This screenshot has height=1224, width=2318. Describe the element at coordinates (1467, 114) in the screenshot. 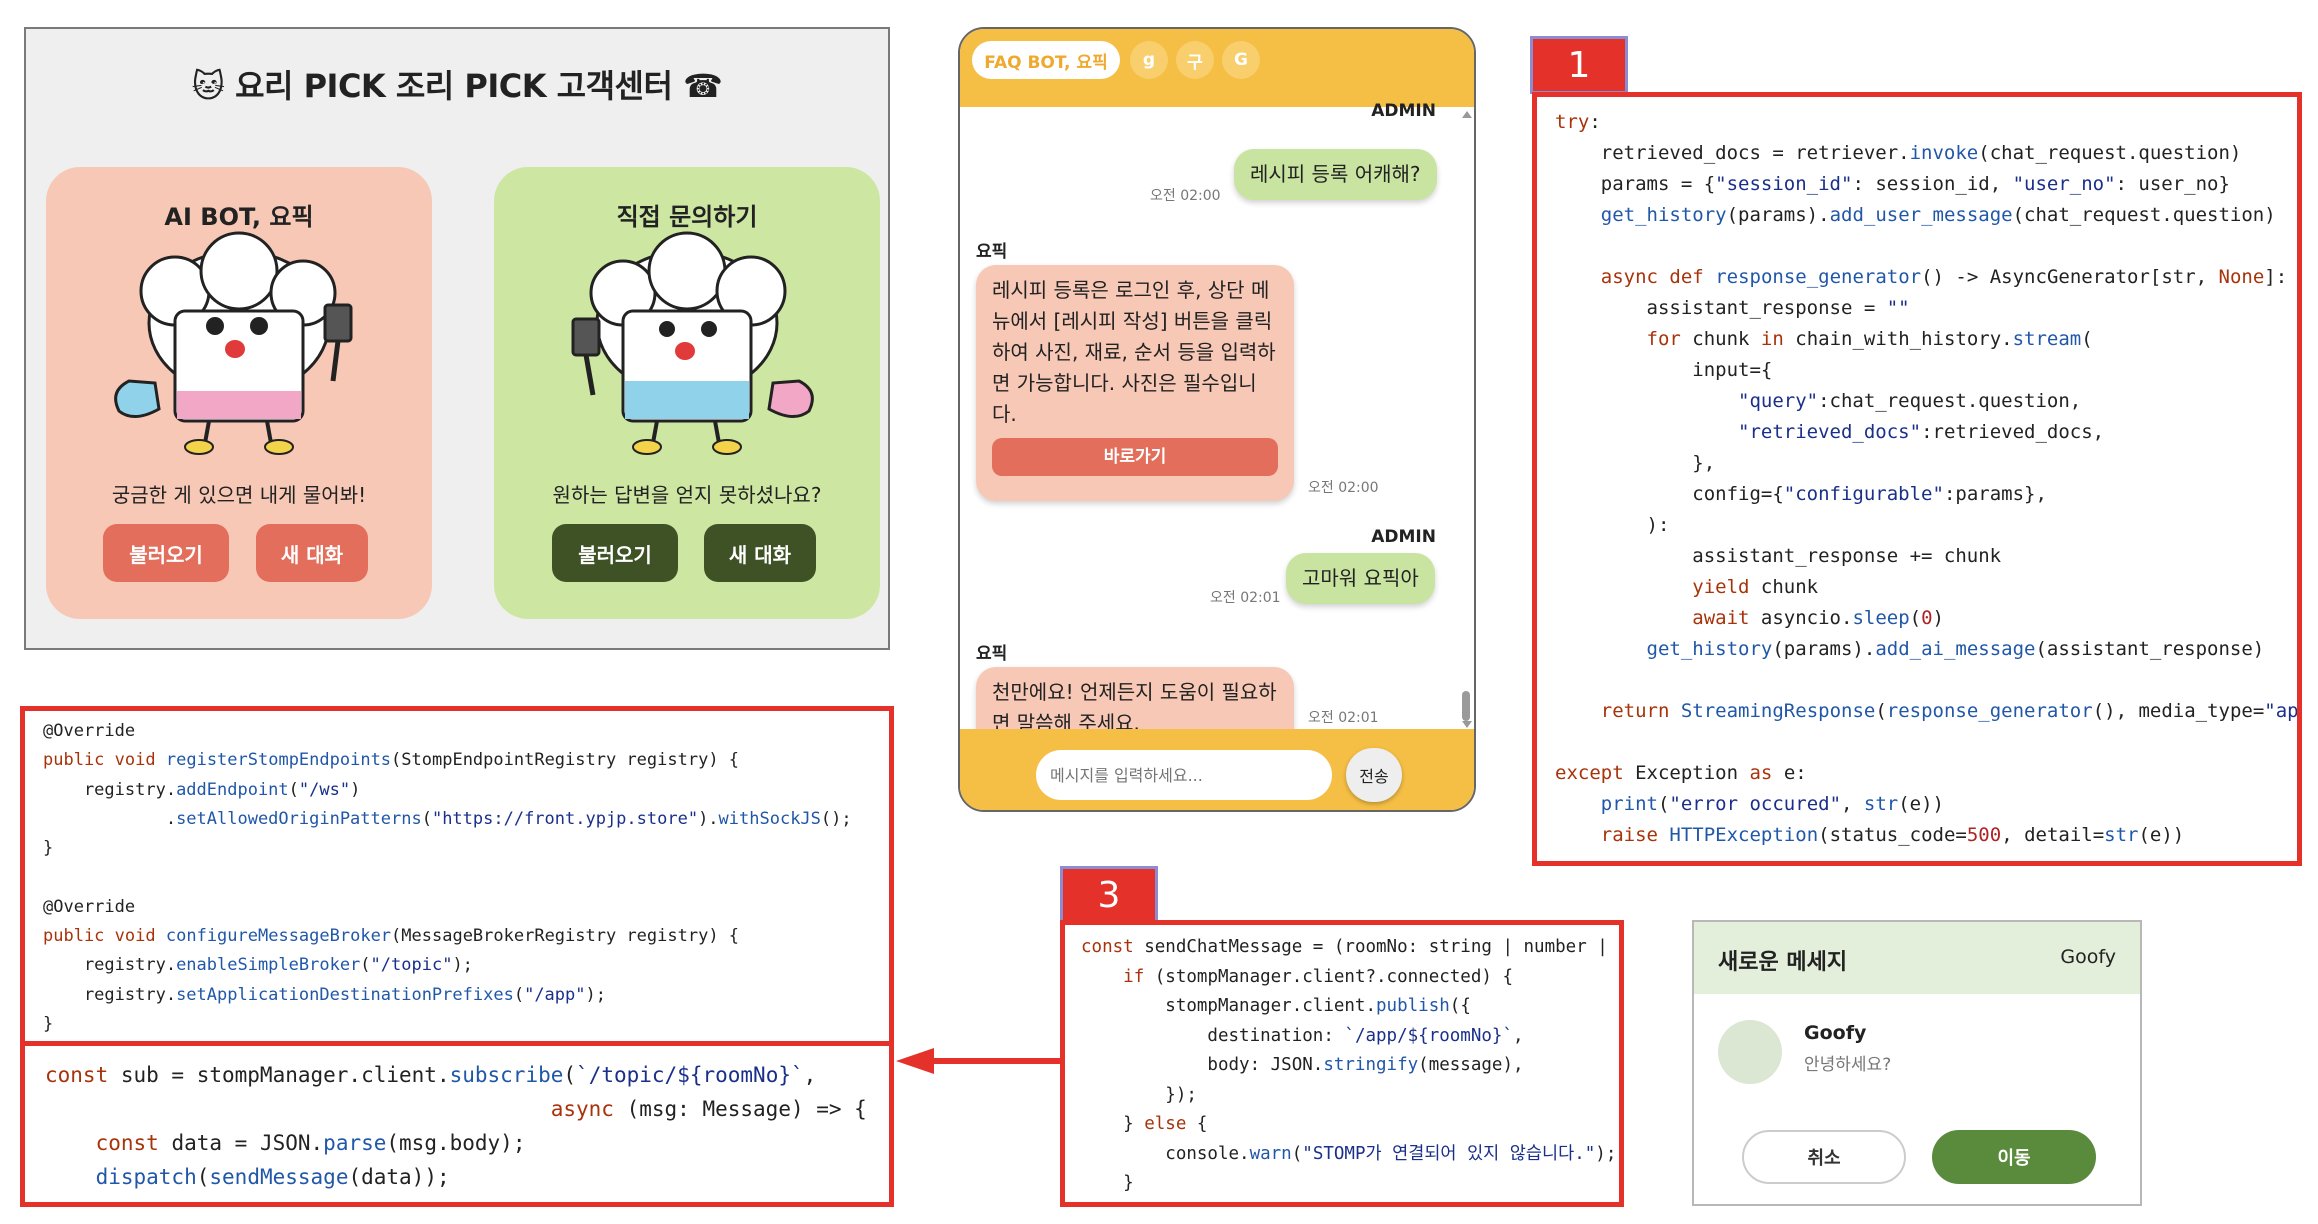

I see `scroll-up-arrow-icon` at that location.